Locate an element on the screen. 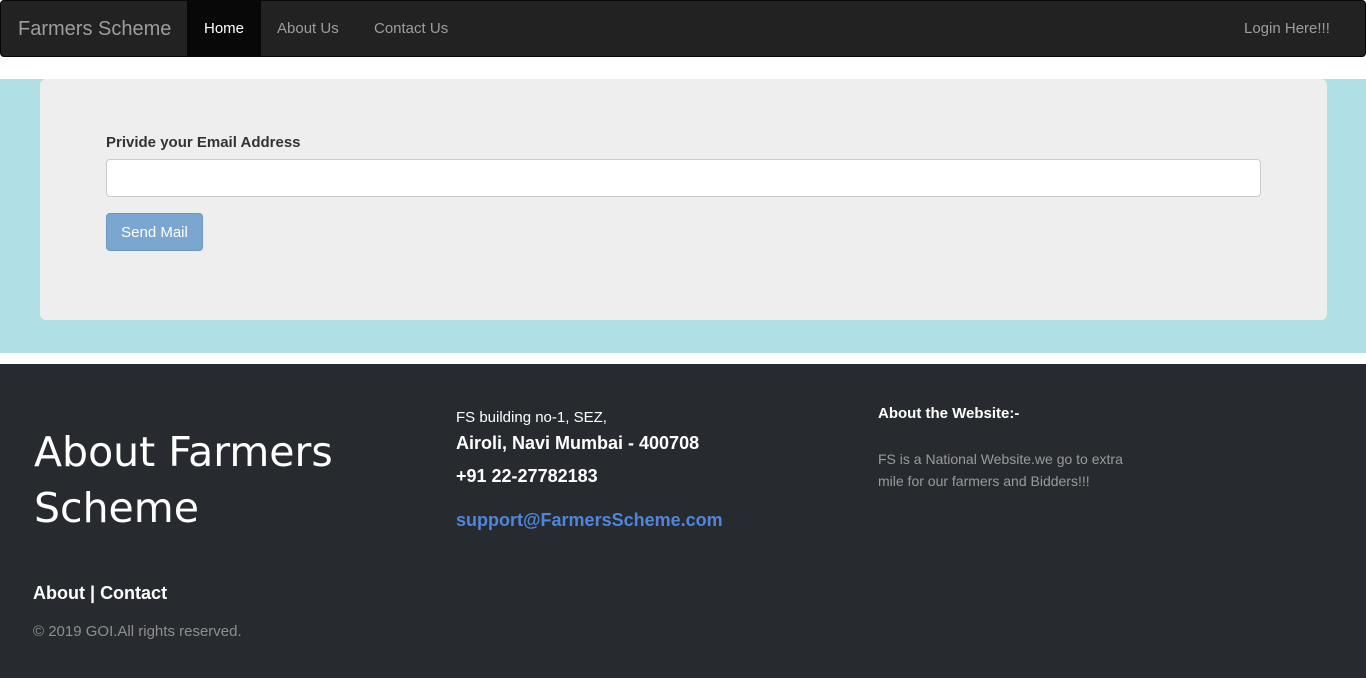  nav-home: Home is located at coordinates (224, 29).